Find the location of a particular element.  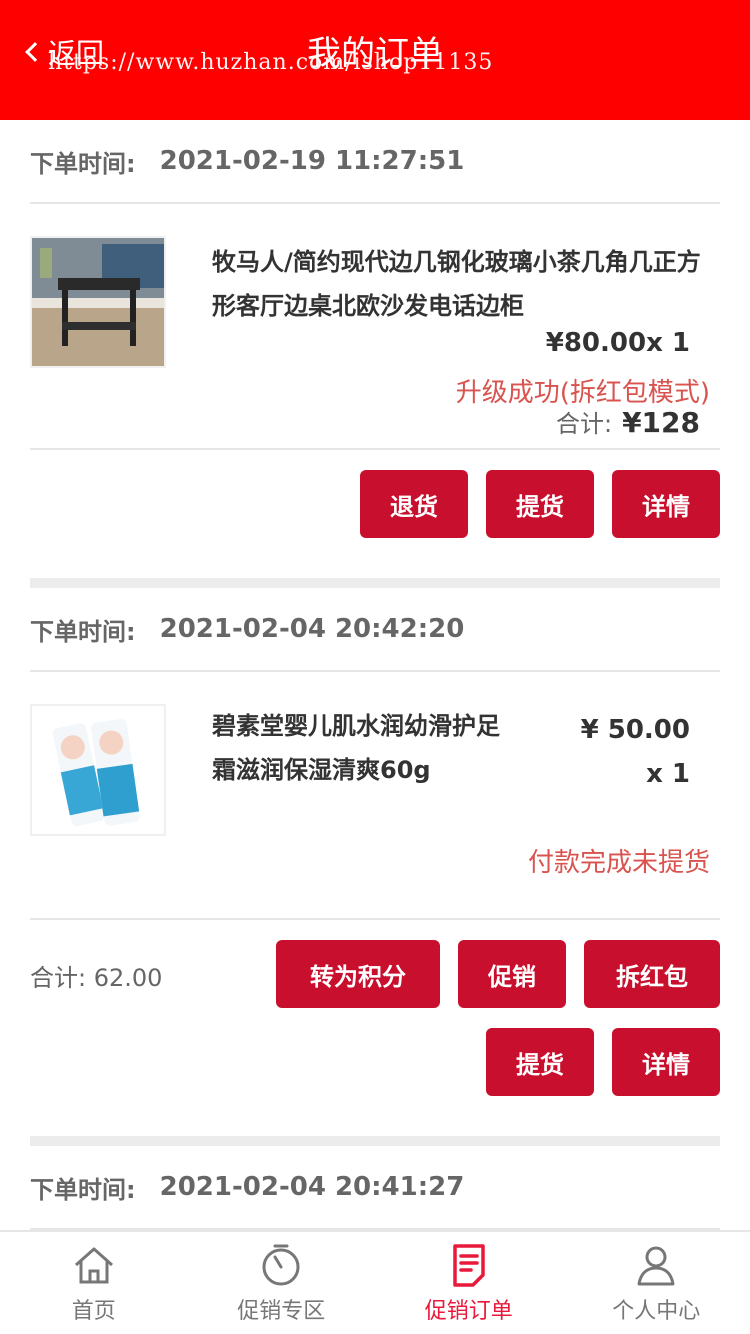

order-time: 2021-02-04 20:42:20 is located at coordinates (312, 629).